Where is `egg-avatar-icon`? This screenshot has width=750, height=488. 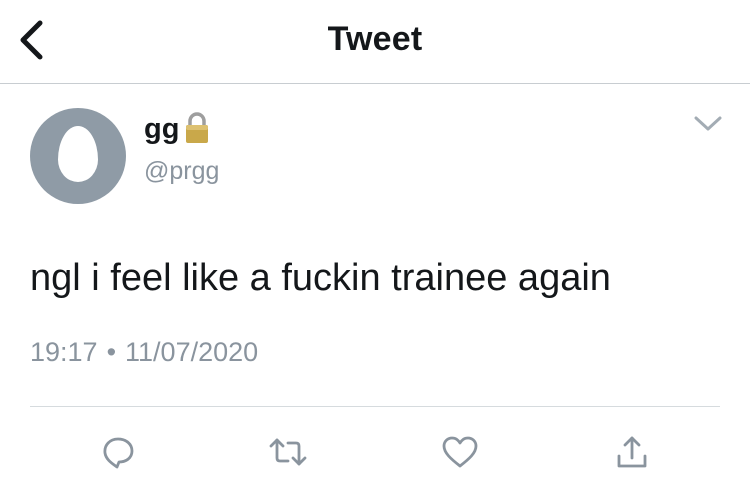
egg-avatar-icon is located at coordinates (78, 154).